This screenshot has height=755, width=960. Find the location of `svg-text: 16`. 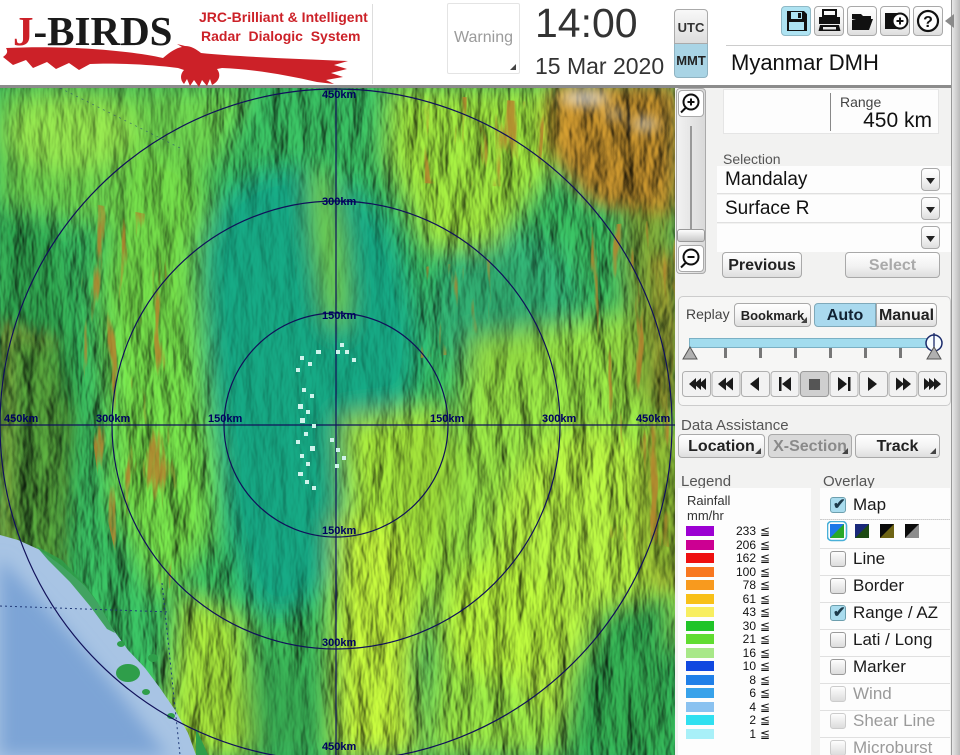

svg-text: 16 is located at coordinates (750, 653).